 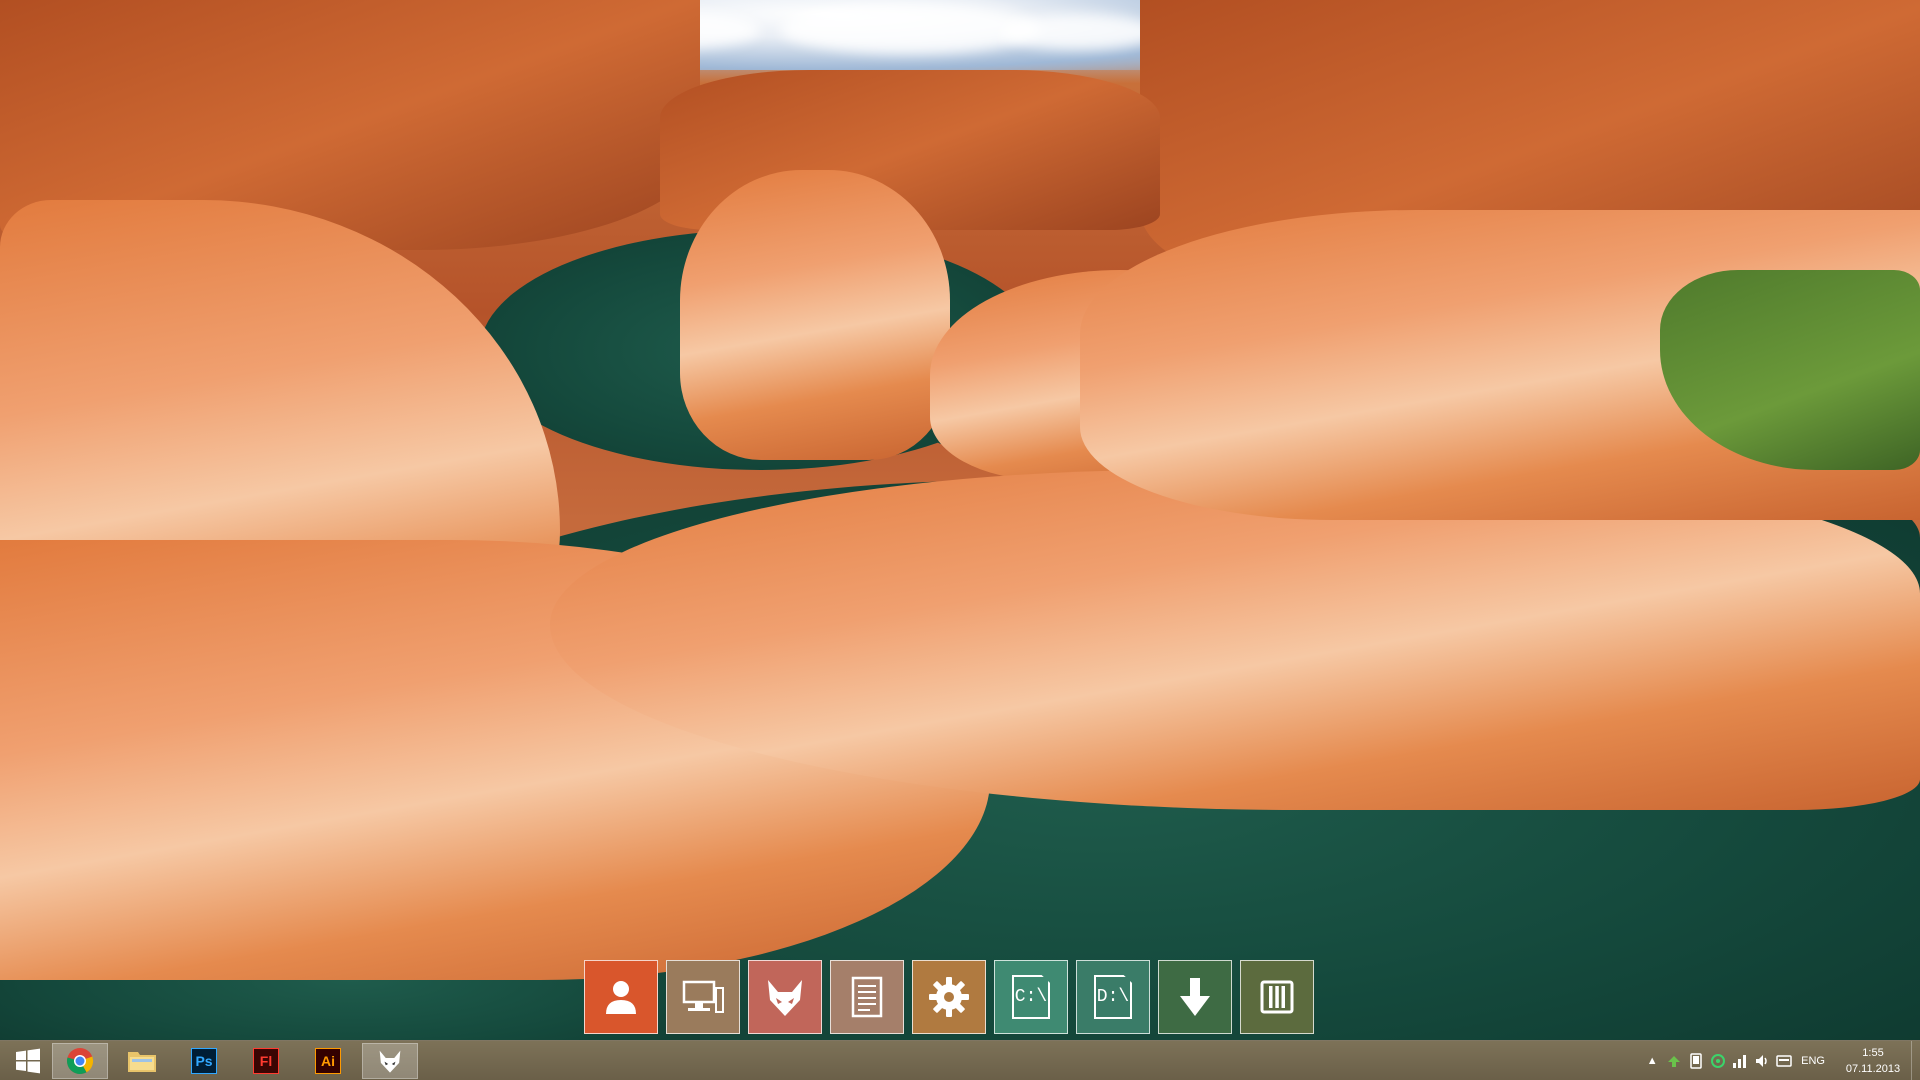 I want to click on dock-computer-button, so click(x=703, y=997).